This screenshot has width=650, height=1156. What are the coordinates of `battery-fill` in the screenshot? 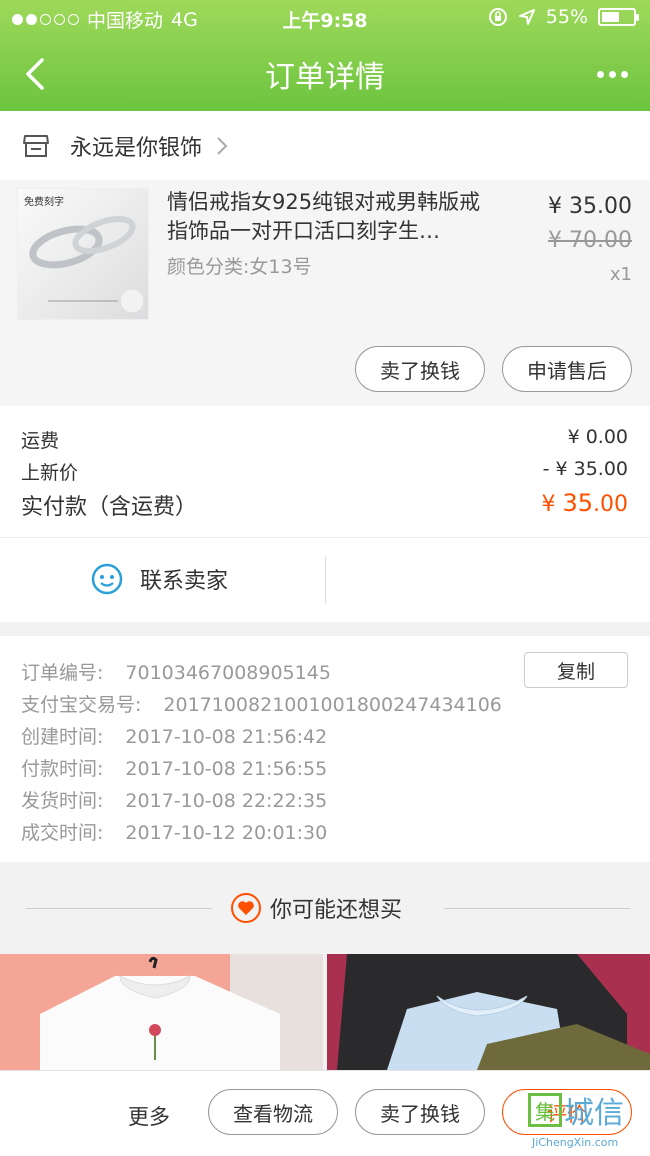 It's located at (610, 17).